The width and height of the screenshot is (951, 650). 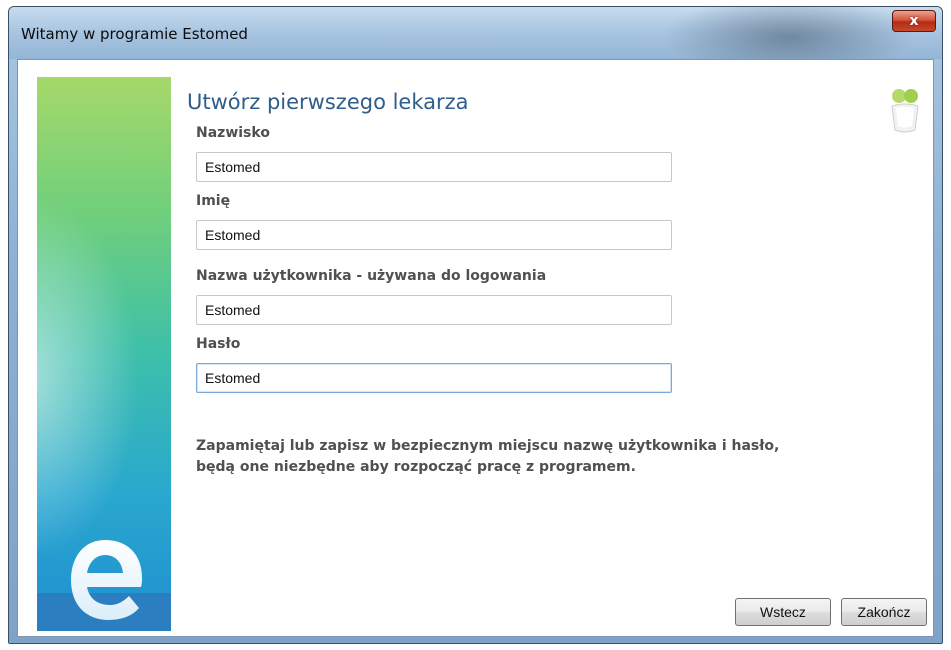 What do you see at coordinates (106, 580) in the screenshot?
I see `estomed-logo-icon` at bounding box center [106, 580].